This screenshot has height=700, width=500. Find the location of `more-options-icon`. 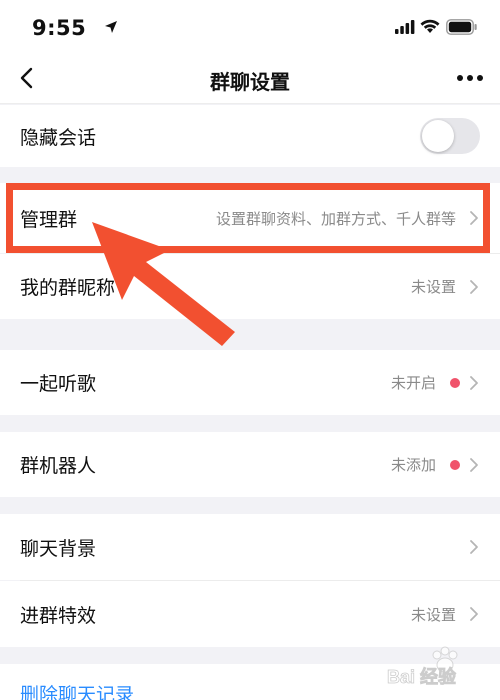

more-options-icon is located at coordinates (470, 78).